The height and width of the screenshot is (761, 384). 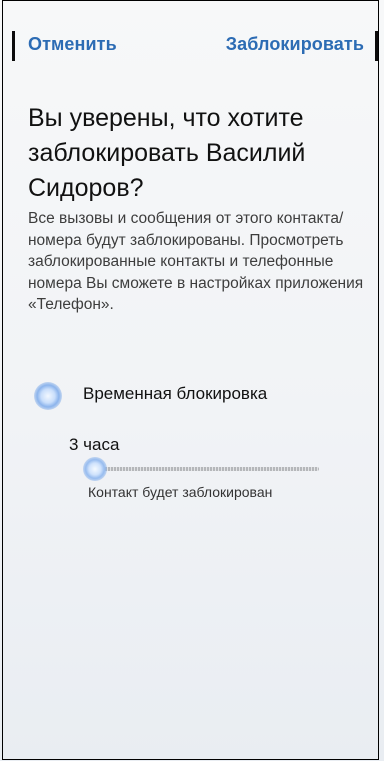 I want to click on temporary-block-option: Временная блокировка, so click(x=193, y=395).